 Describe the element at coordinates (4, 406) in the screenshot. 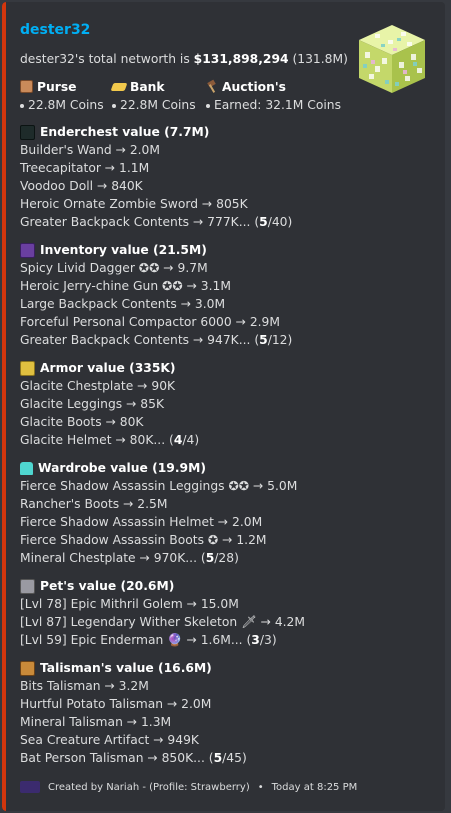

I see `embed-accent-bar` at that location.